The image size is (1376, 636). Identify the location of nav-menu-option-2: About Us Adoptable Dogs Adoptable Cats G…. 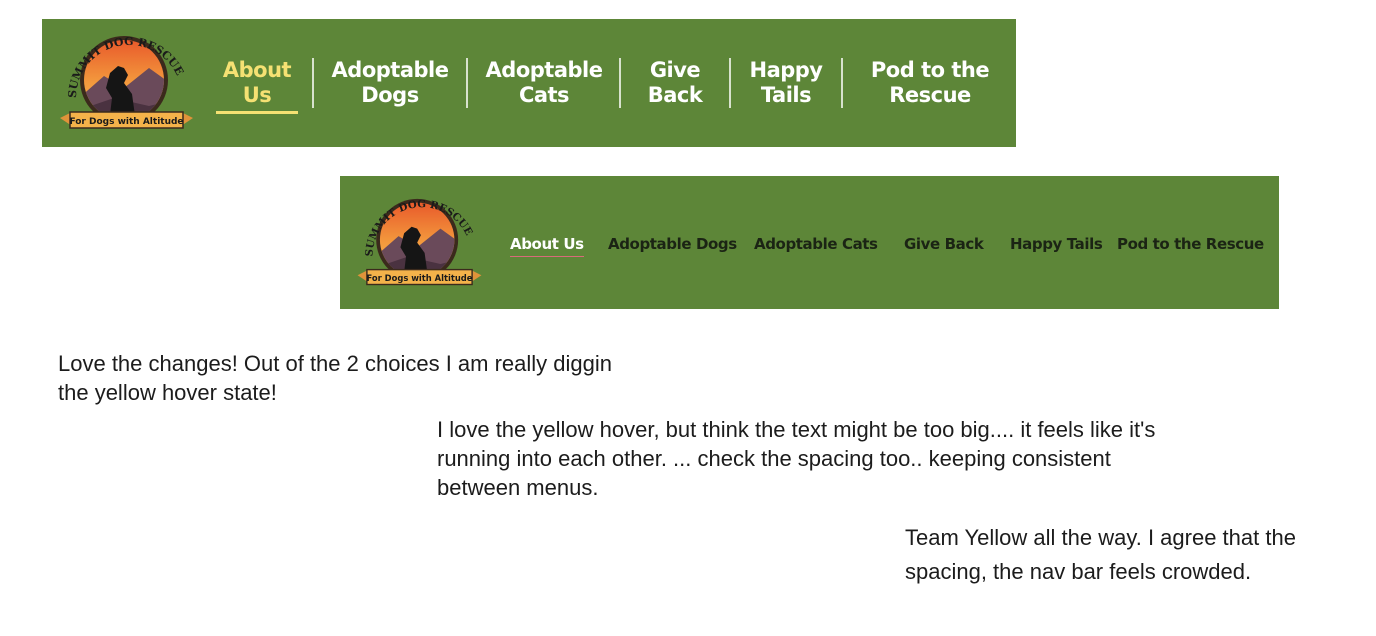
(809, 242).